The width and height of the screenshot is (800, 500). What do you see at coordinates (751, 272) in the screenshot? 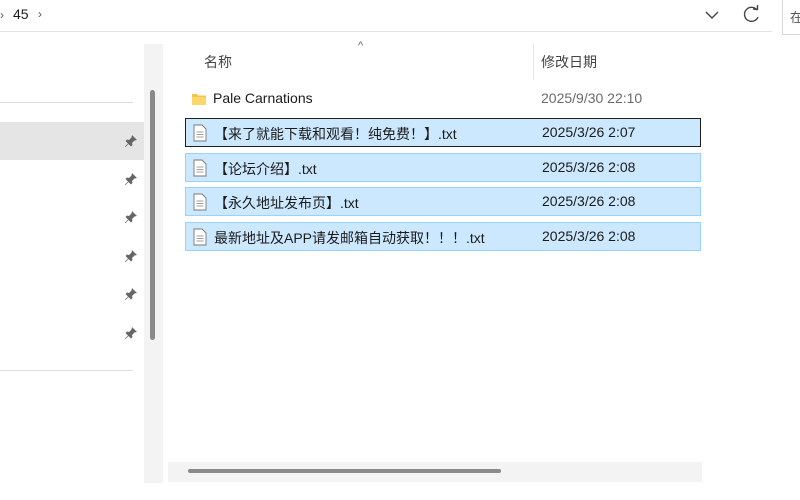
I see `details-gap` at bounding box center [751, 272].